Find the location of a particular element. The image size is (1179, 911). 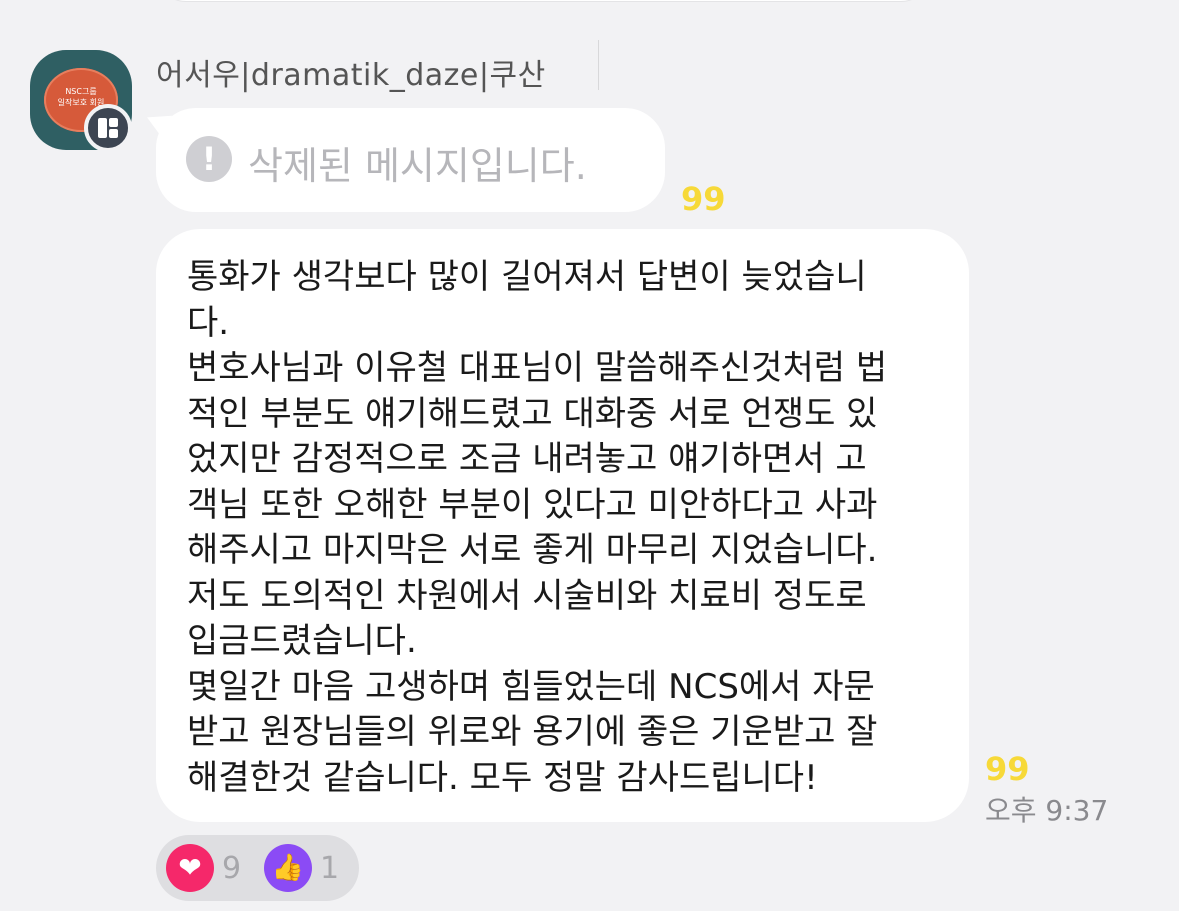

divider is located at coordinates (598, 65).